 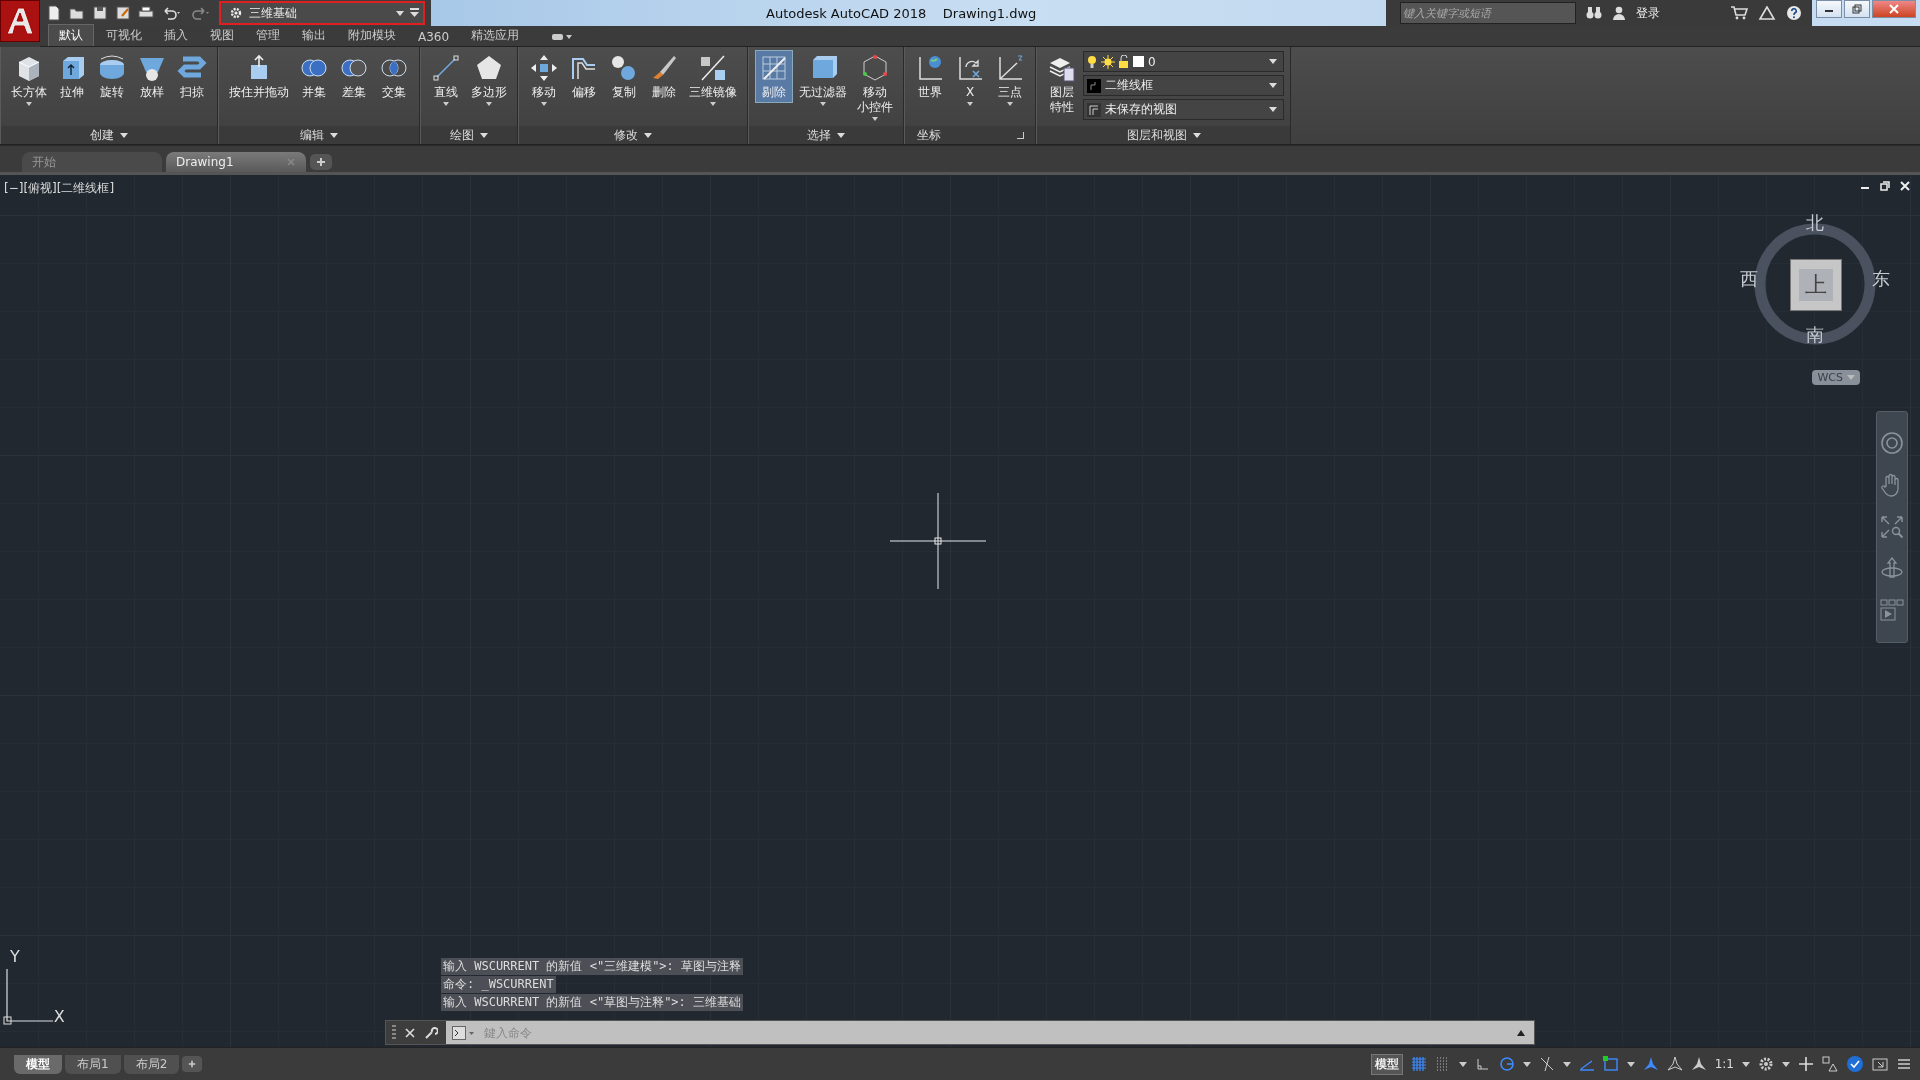 What do you see at coordinates (314, 35) in the screenshot?
I see `ribbon-tab: 输出` at bounding box center [314, 35].